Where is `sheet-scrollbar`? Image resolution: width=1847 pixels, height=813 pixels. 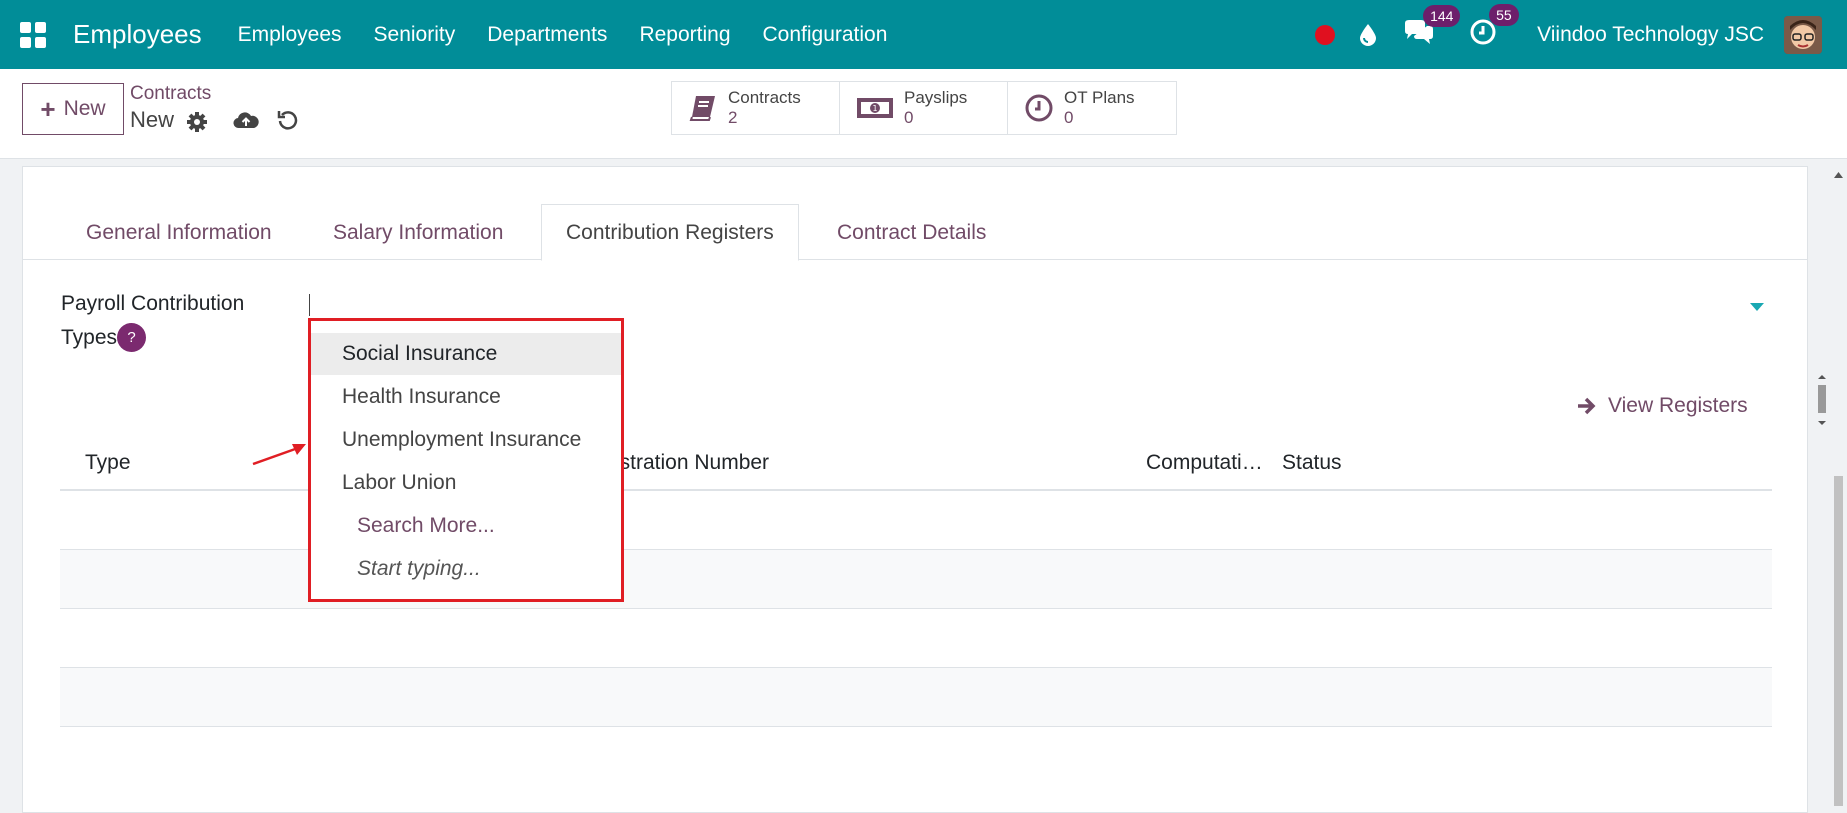 sheet-scrollbar is located at coordinates (1822, 400).